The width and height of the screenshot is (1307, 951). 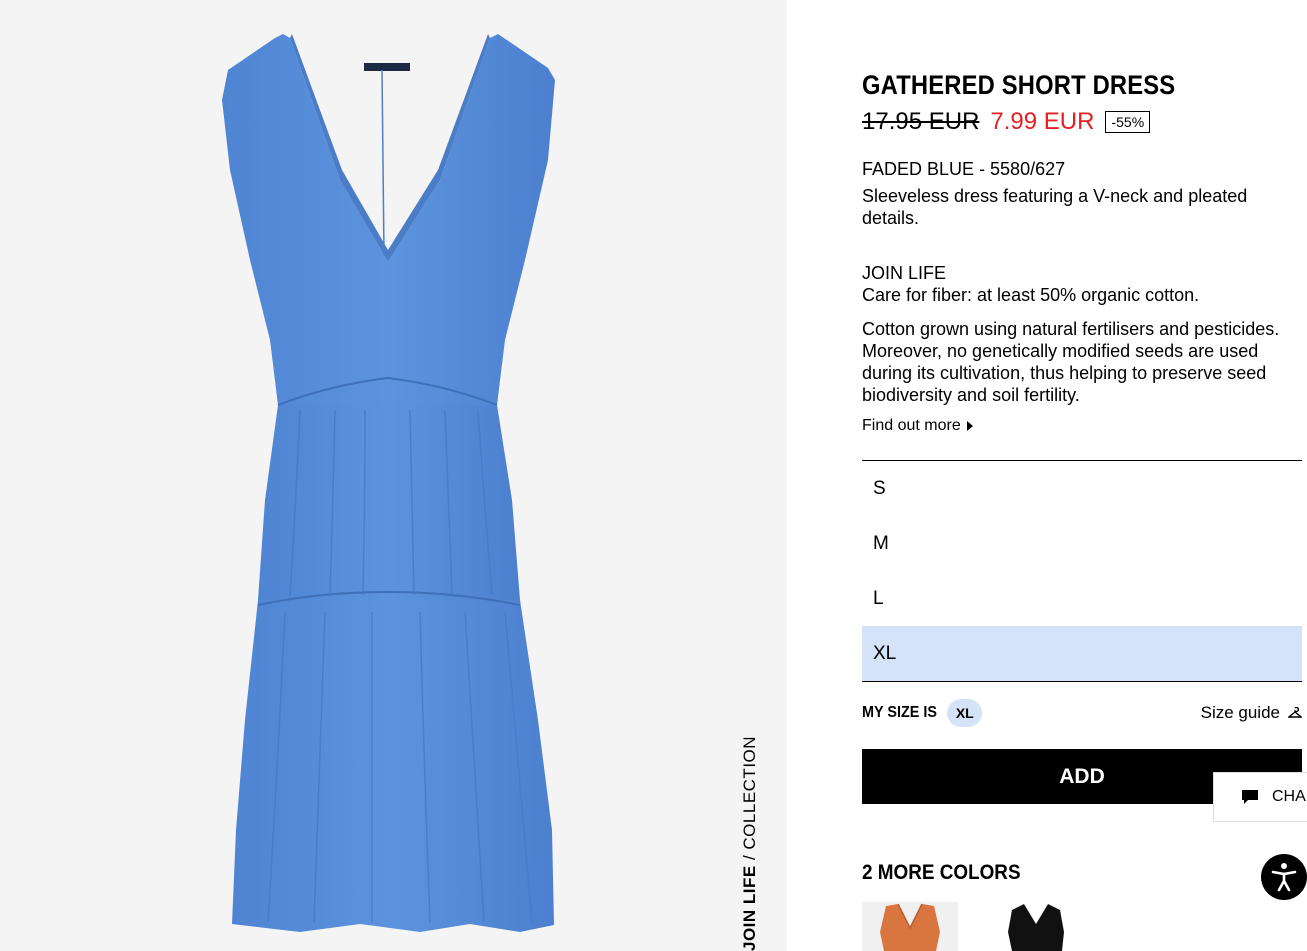 I want to click on size-option-s: S, so click(x=1082, y=488).